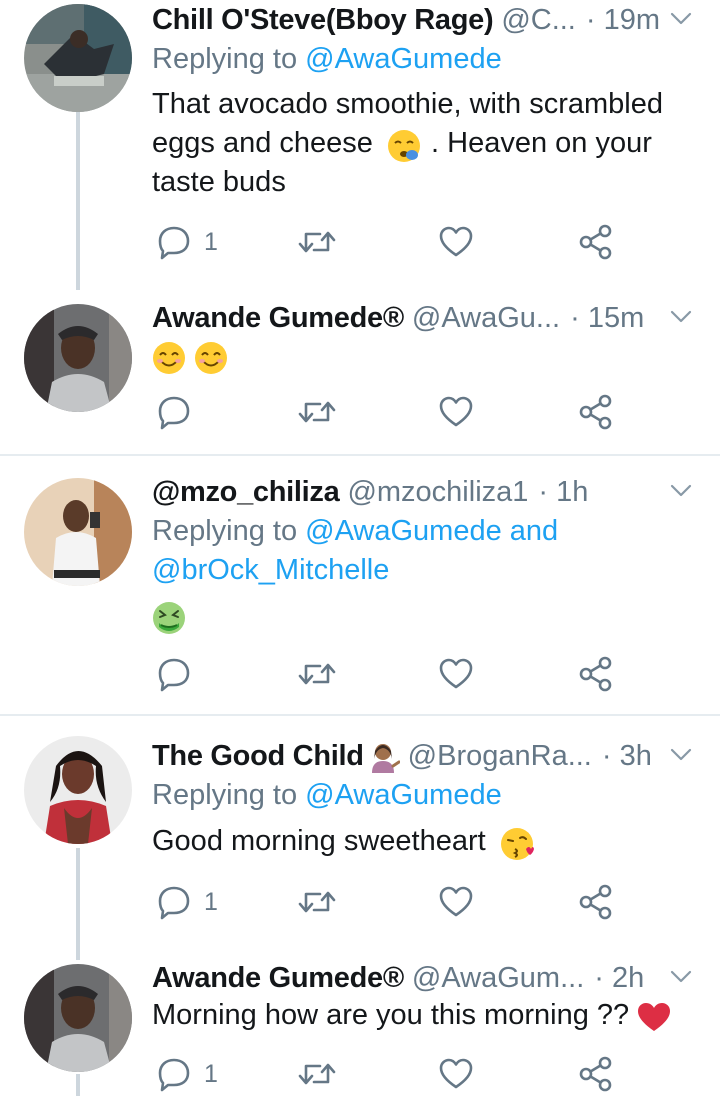  What do you see at coordinates (654, 1017) in the screenshot?
I see `red-heart-emoji-icon` at bounding box center [654, 1017].